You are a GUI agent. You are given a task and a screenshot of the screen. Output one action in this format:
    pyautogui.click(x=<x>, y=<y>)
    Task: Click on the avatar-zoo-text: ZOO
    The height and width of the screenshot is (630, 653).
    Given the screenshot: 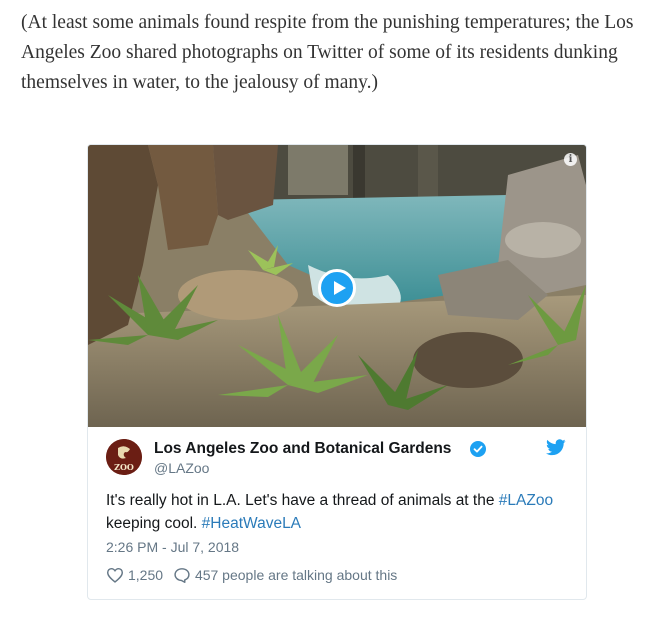 What is the action you would take?
    pyautogui.click(x=124, y=467)
    